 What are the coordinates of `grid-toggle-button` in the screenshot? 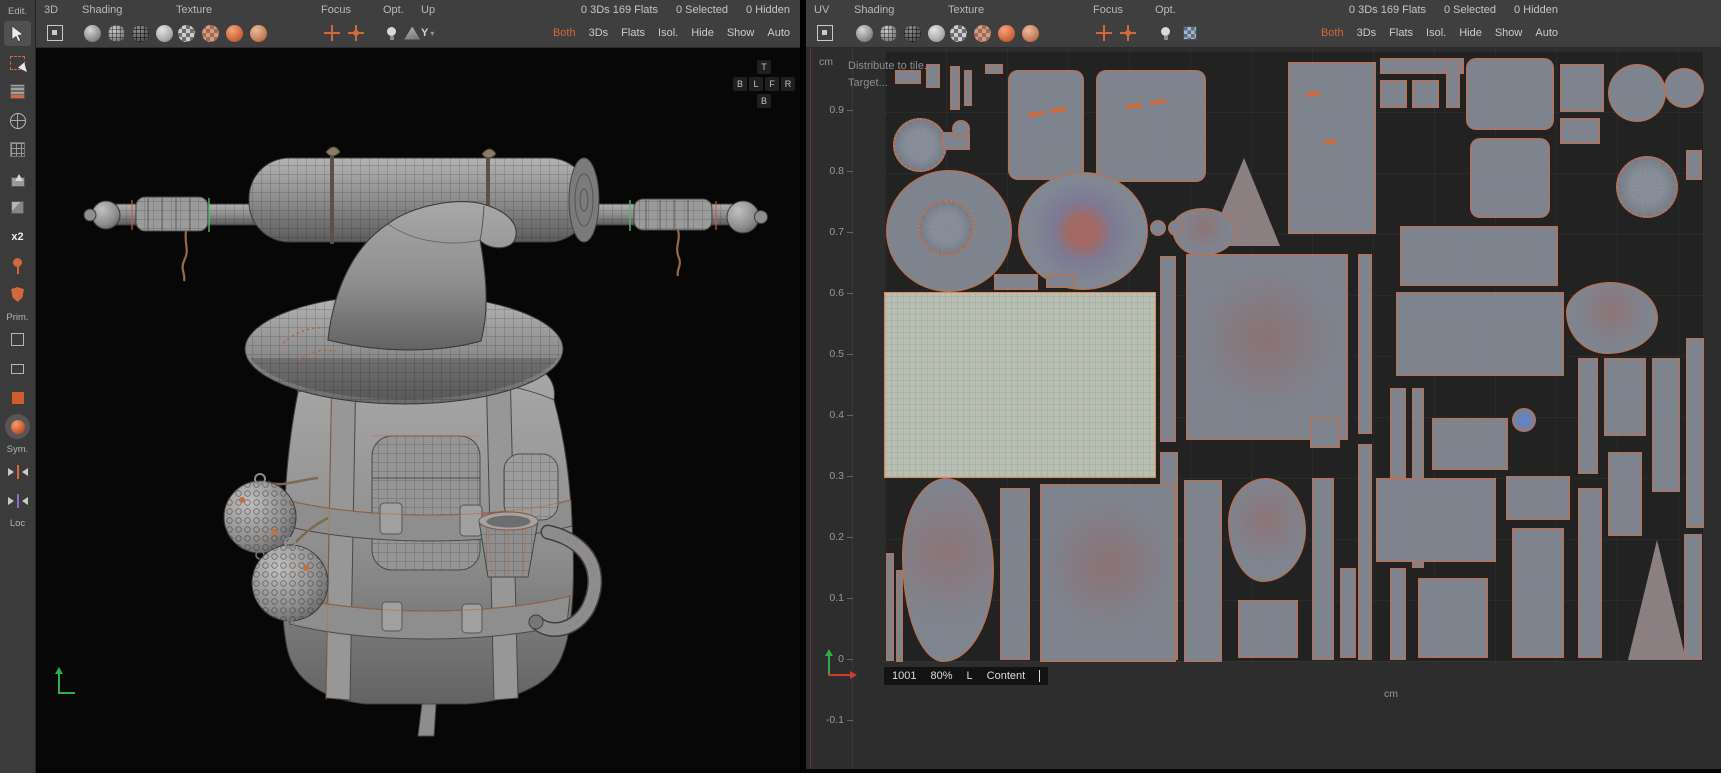 It's located at (1189, 33).